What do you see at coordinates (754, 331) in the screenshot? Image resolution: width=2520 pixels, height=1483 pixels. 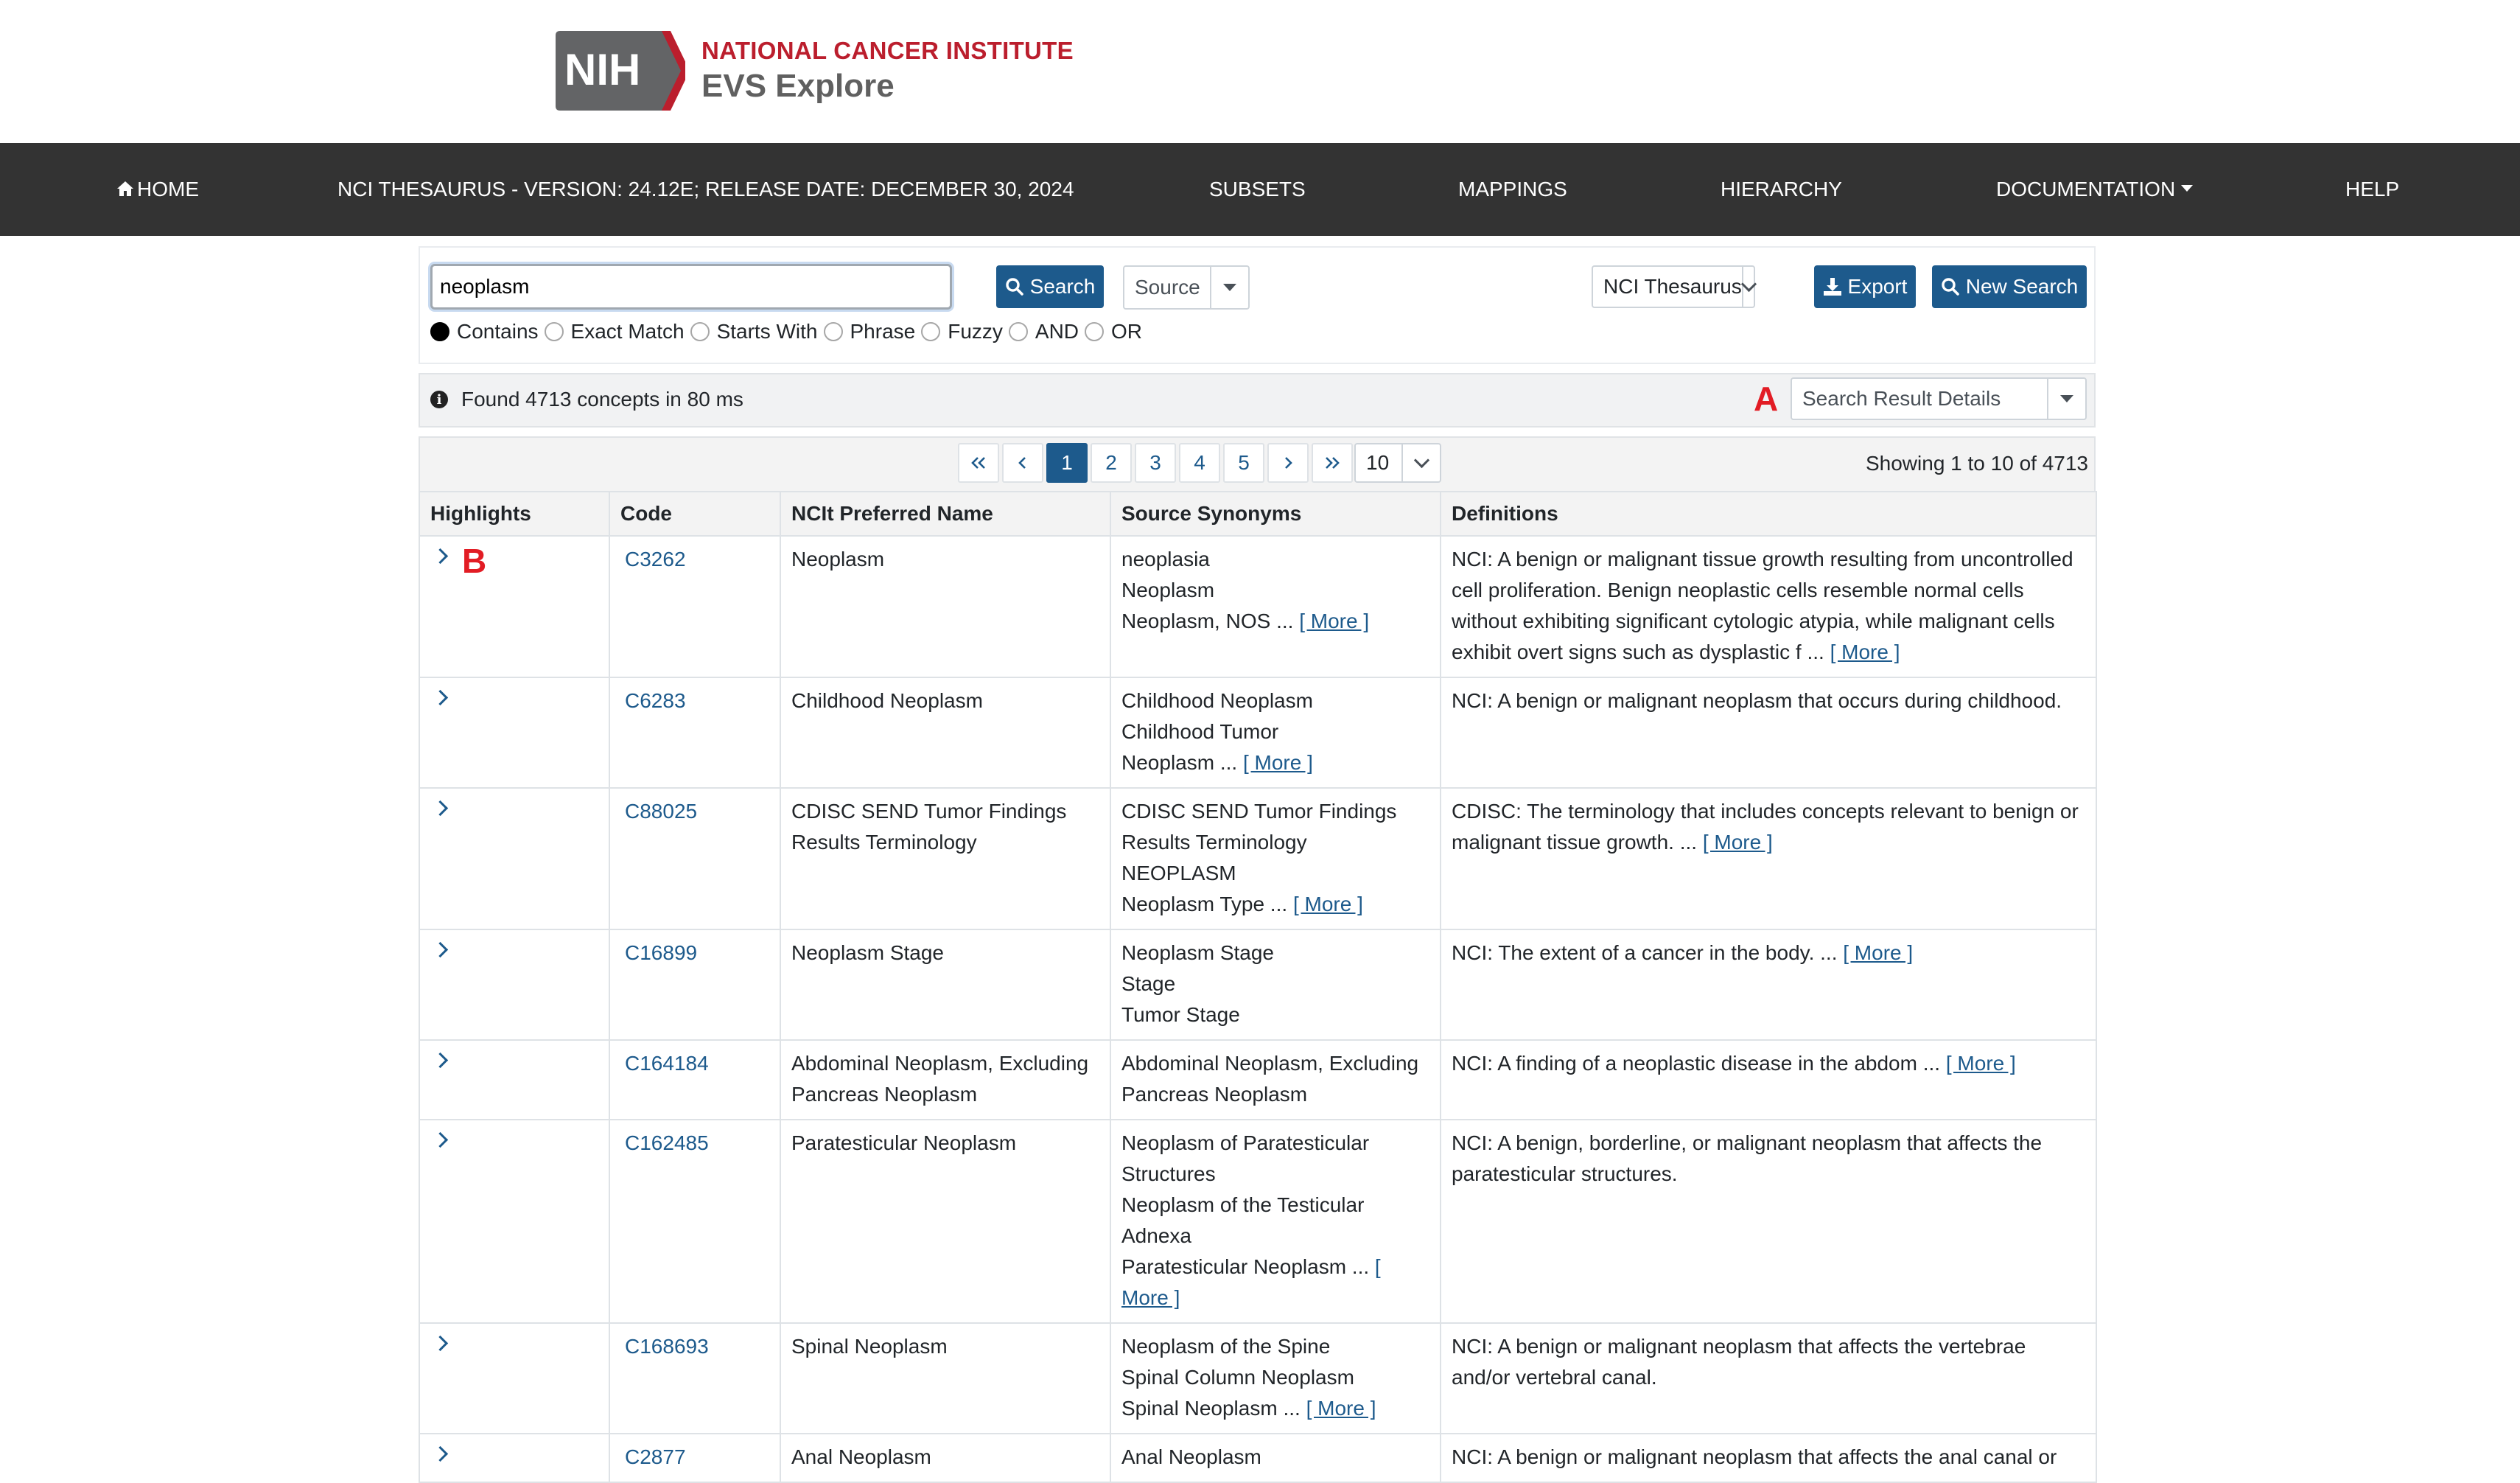 I see `radio-starts-with: Starts With` at bounding box center [754, 331].